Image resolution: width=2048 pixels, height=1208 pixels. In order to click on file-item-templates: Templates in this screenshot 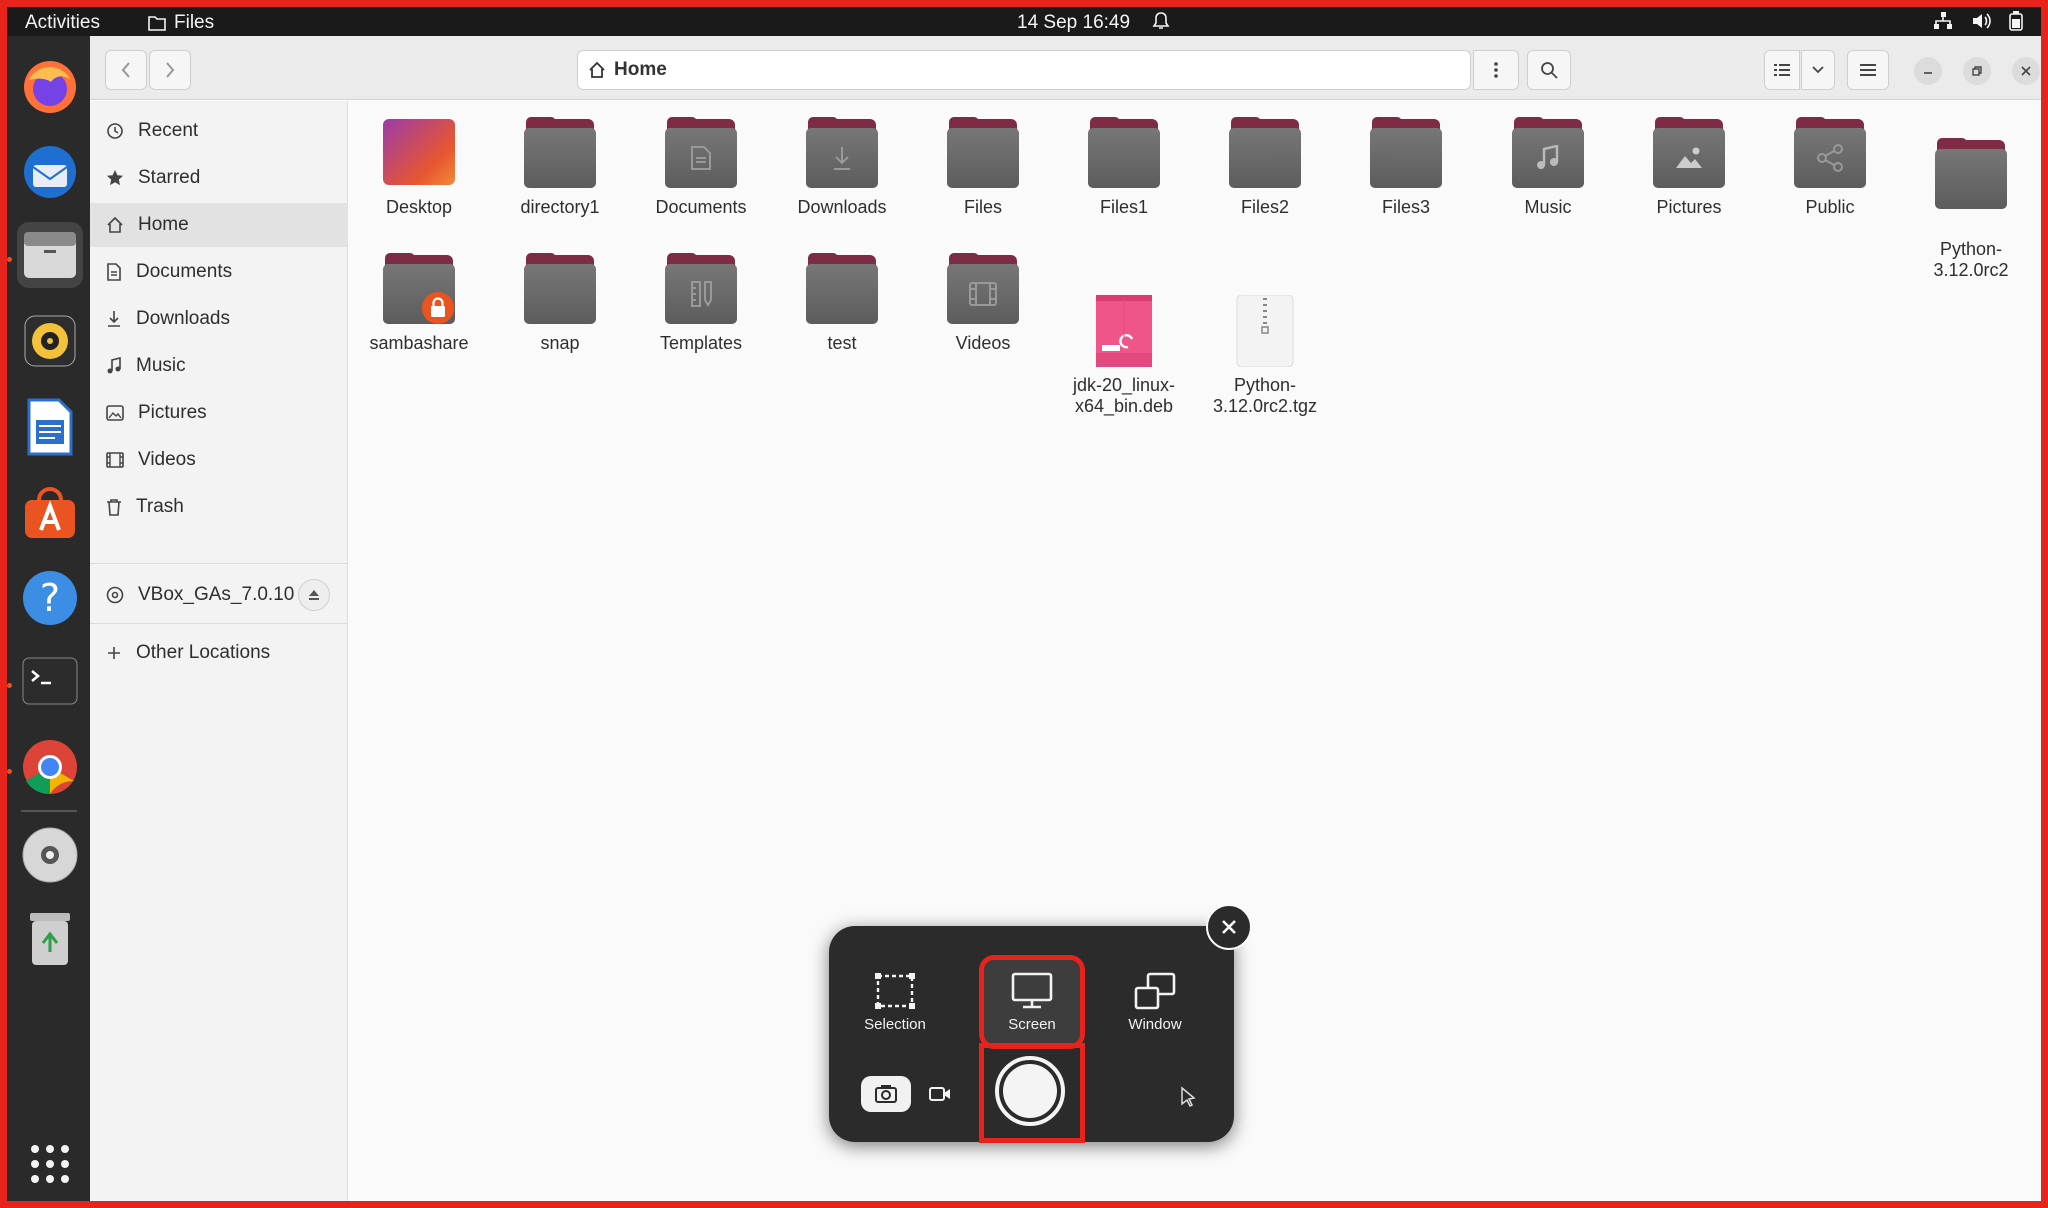, I will do `click(701, 303)`.